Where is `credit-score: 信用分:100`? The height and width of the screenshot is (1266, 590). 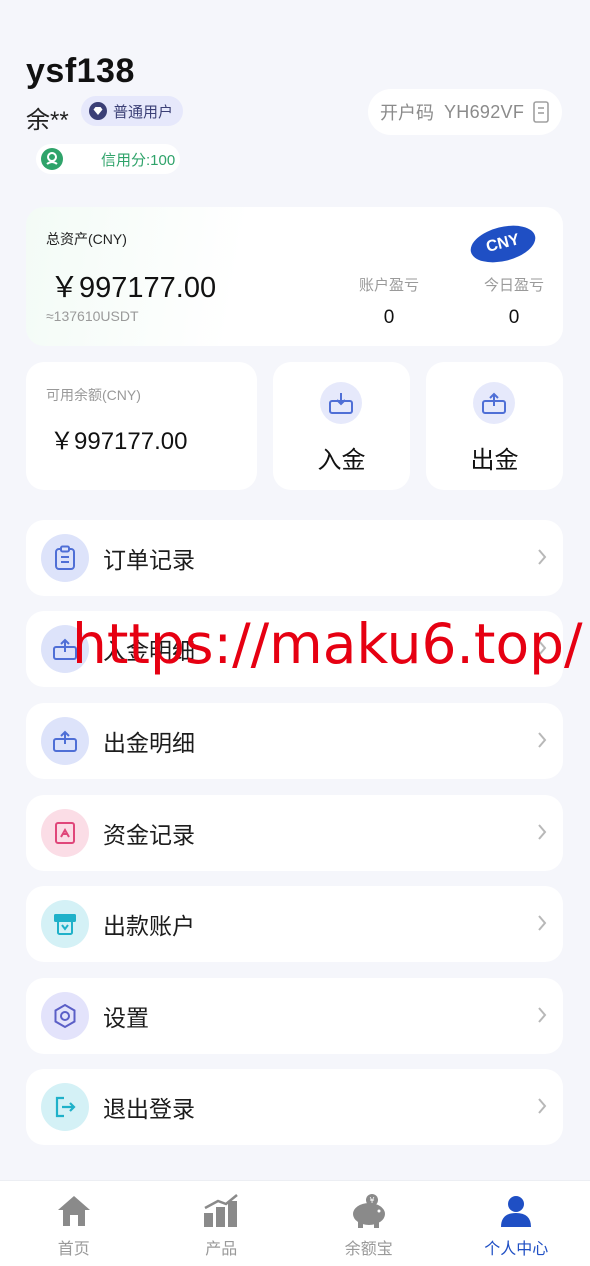
credit-score: 信用分:100 is located at coordinates (138, 160).